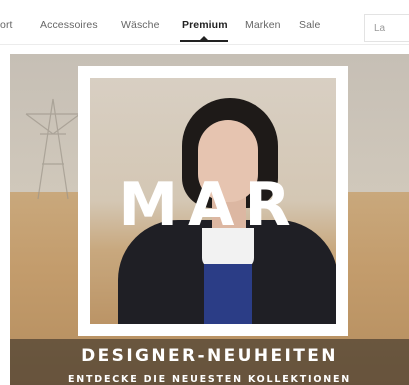  What do you see at coordinates (140, 25) in the screenshot?
I see `nav-item-waesche: Wäsche` at bounding box center [140, 25].